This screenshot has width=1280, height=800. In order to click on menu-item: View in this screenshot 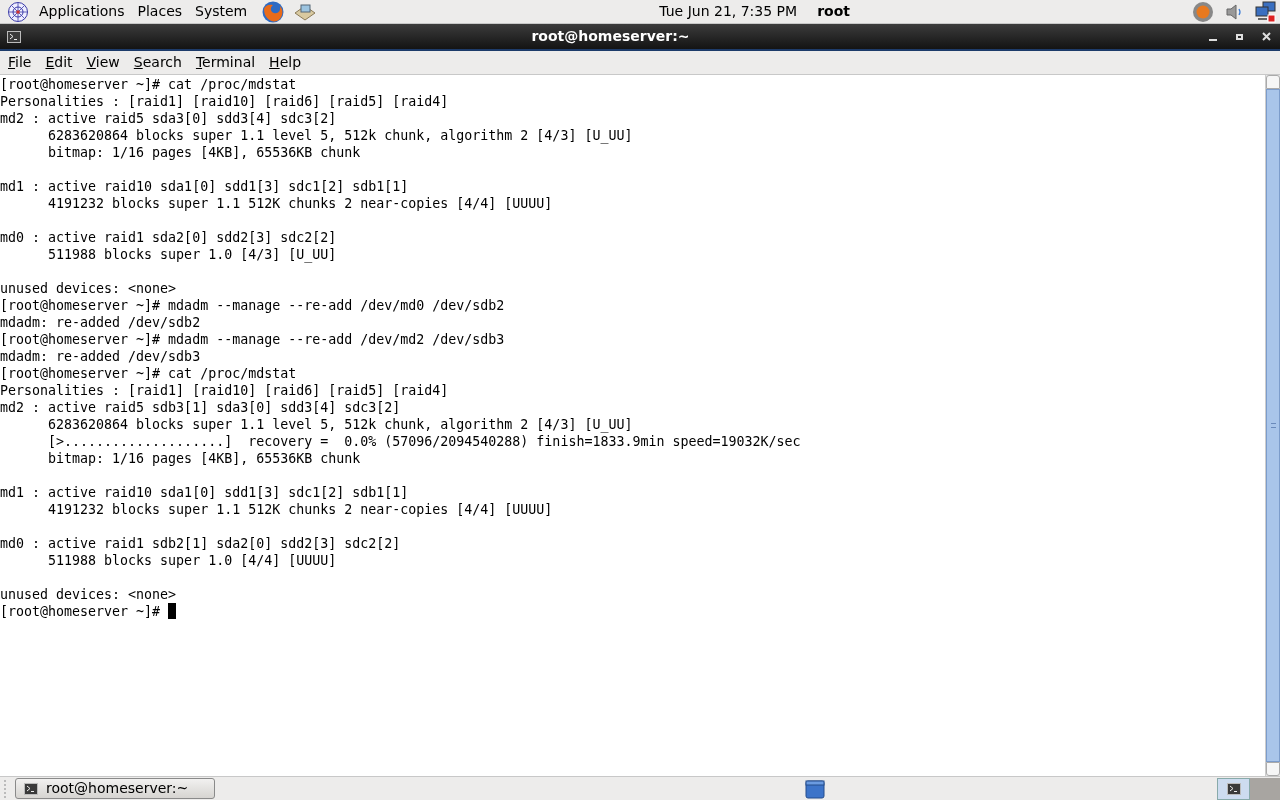, I will do `click(103, 62)`.